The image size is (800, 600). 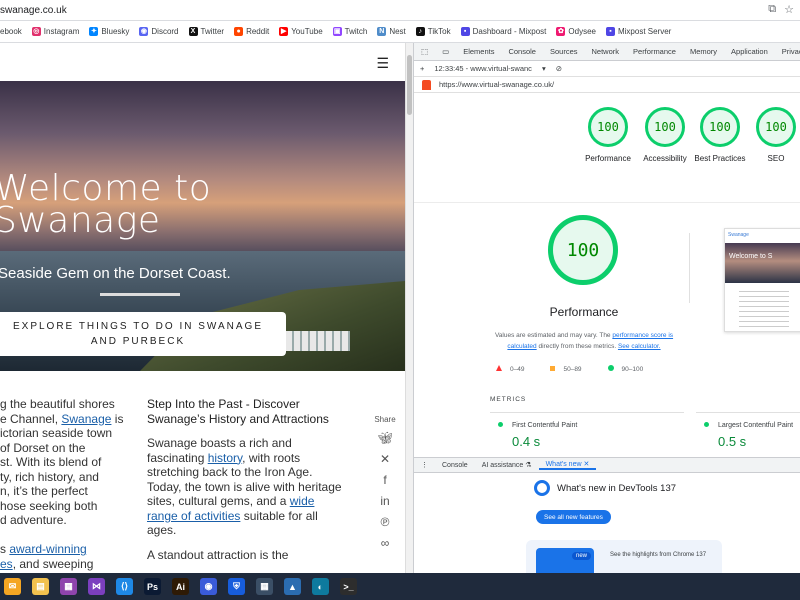 I want to click on hero-subtitle: Seaside Gem on the Dorset Coast., so click(x=115, y=273).